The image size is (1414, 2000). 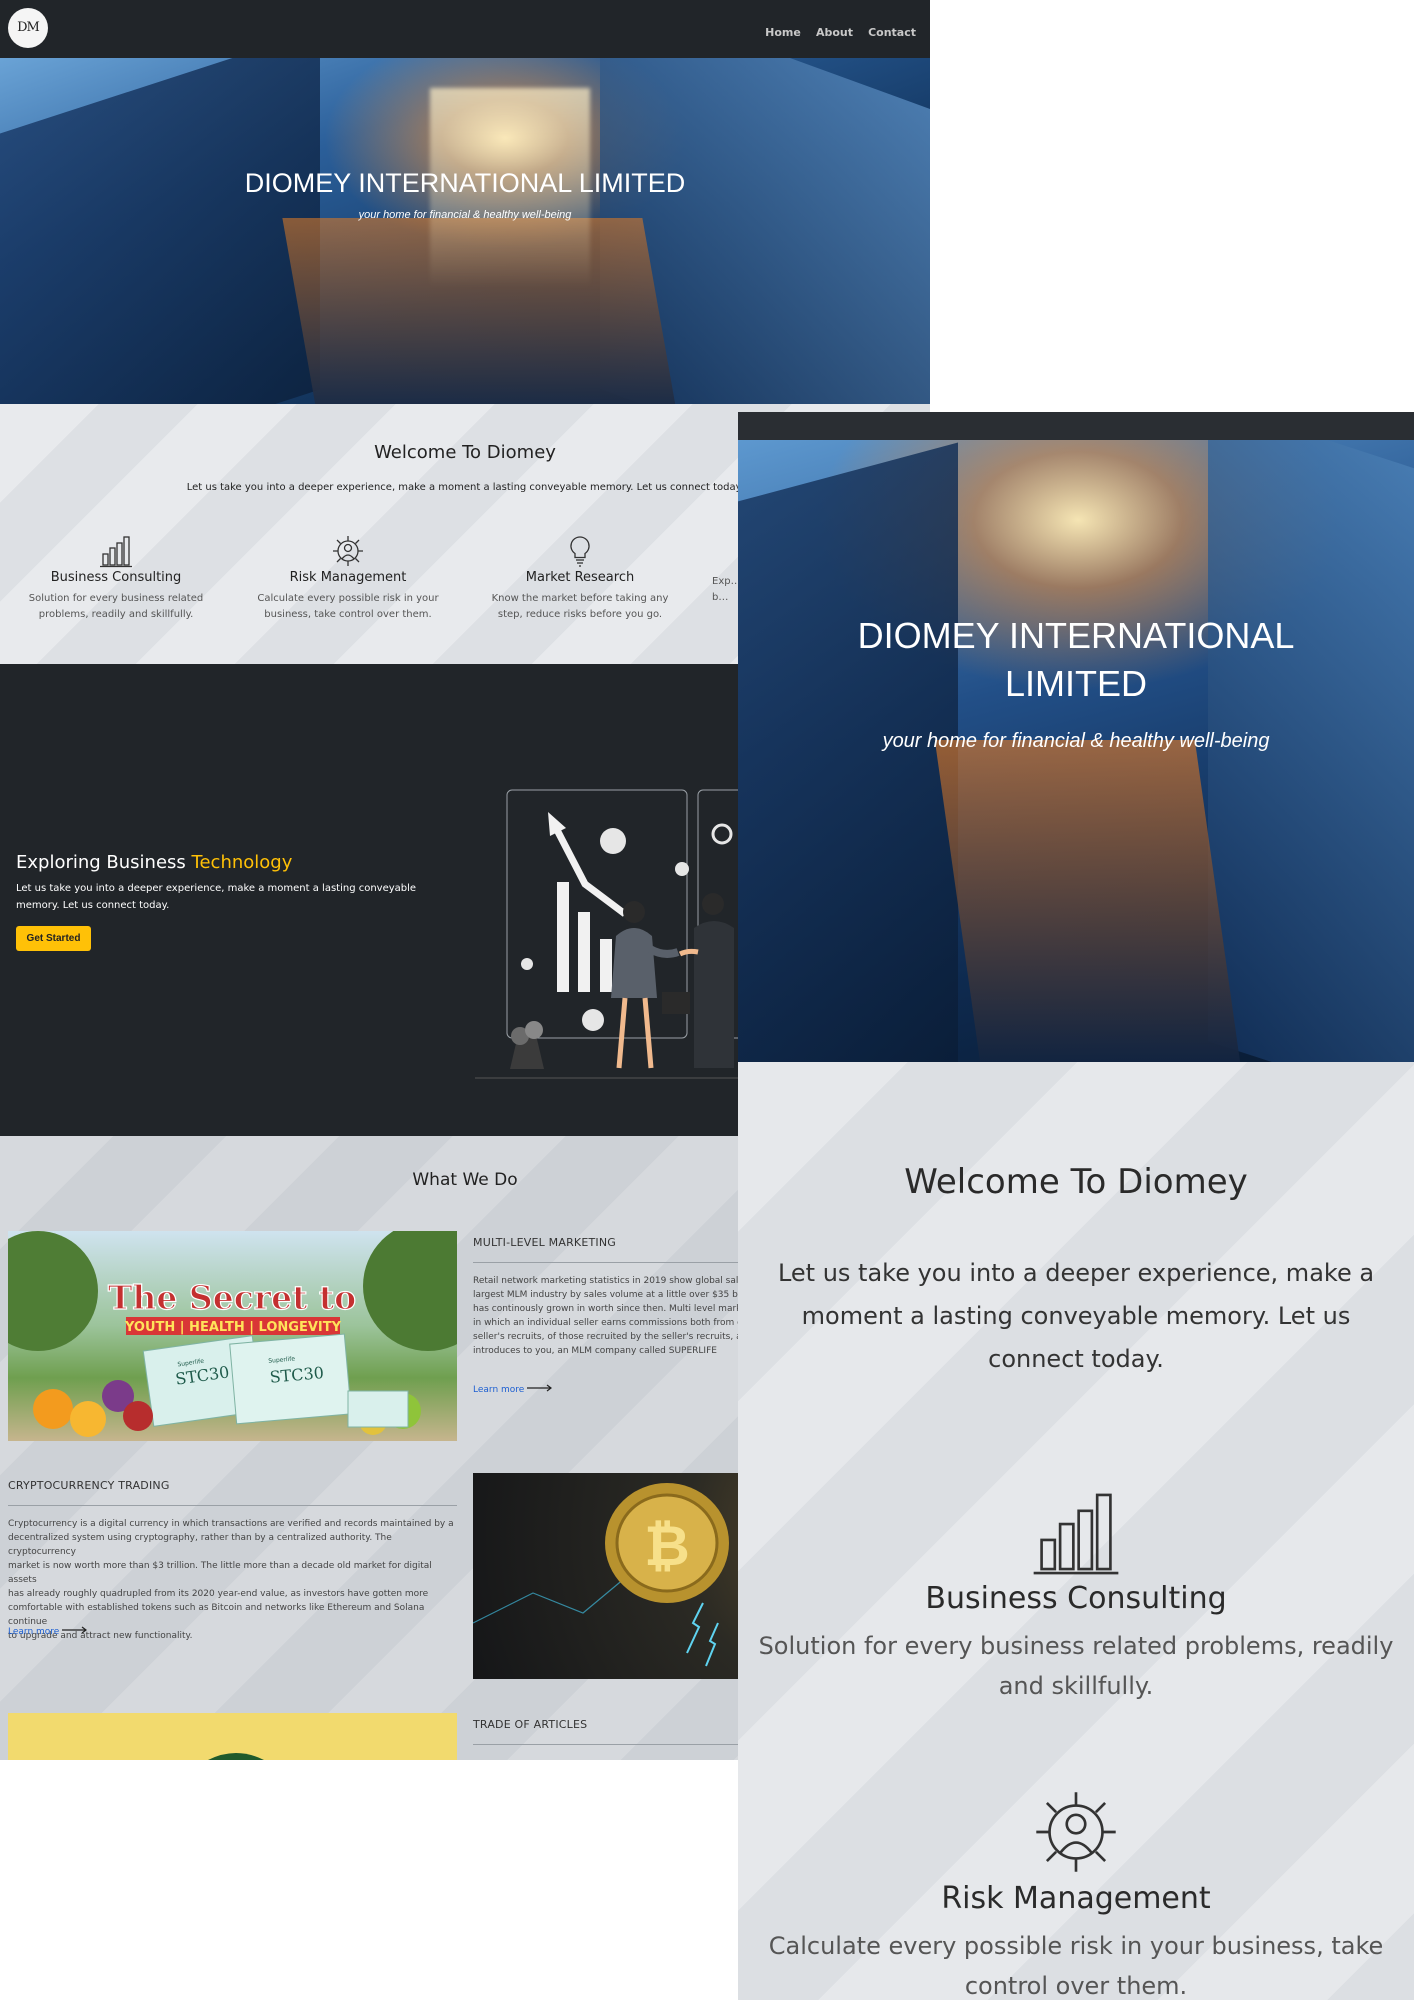 I want to click on learn-more-link-mlm: Learn more, so click(x=513, y=1389).